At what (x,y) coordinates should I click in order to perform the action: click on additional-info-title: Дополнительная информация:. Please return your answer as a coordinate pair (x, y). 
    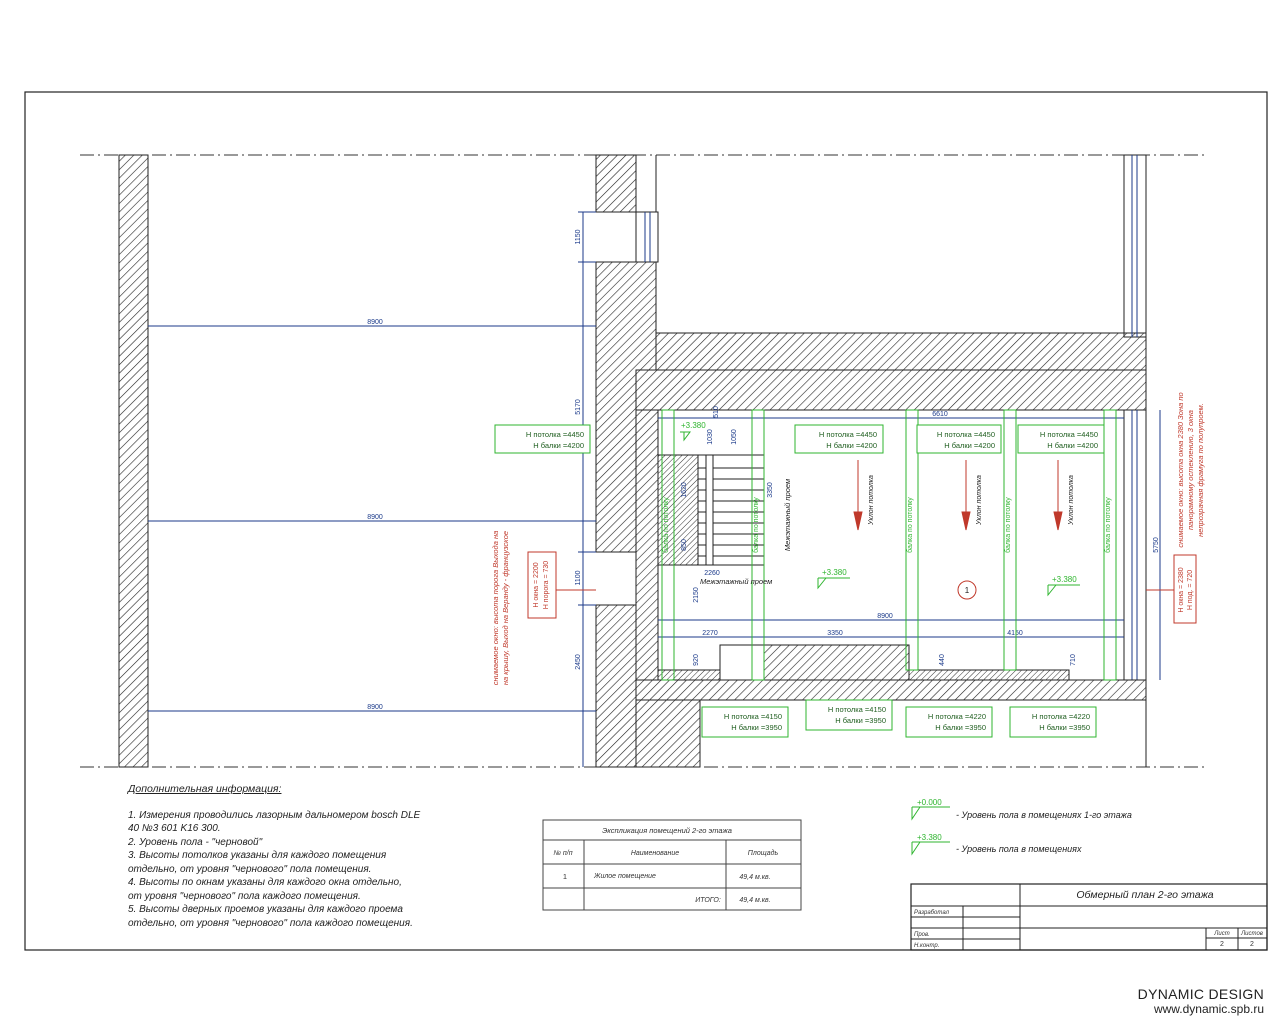
    Looking at the image, I should click on (205, 789).